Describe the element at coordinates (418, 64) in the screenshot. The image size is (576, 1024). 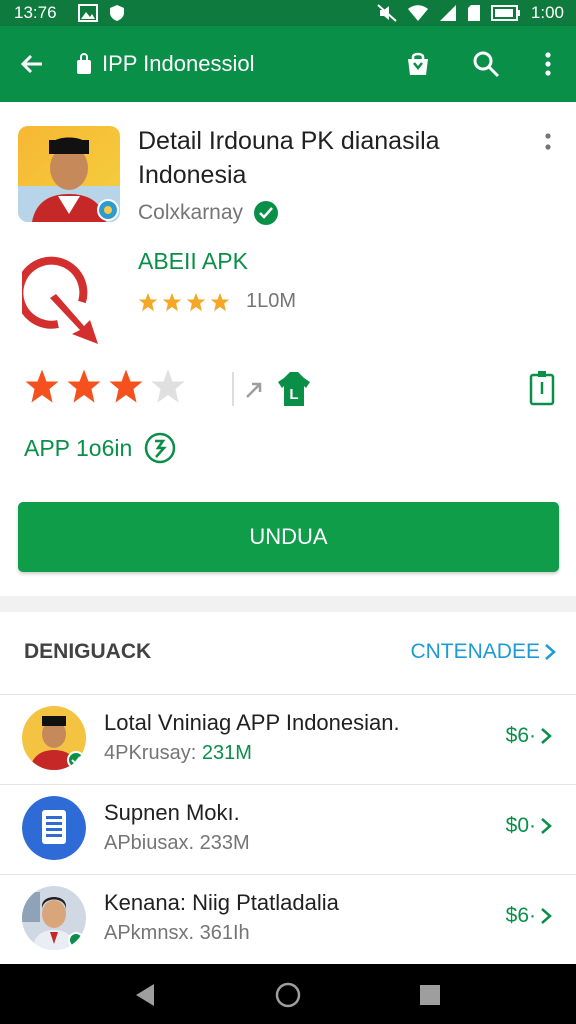
I see `shopping-bag-icon` at that location.